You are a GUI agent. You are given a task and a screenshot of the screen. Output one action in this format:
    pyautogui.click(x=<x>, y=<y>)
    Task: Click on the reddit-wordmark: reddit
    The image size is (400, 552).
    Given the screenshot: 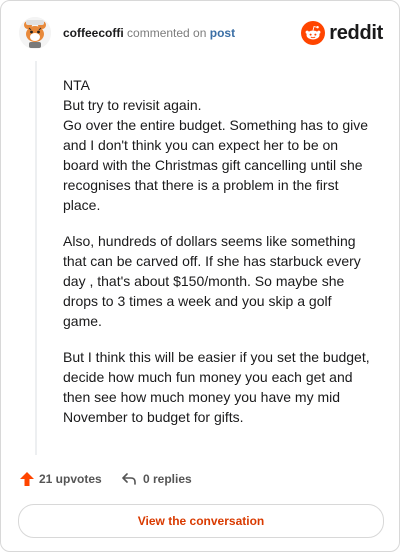 What is the action you would take?
    pyautogui.click(x=356, y=32)
    